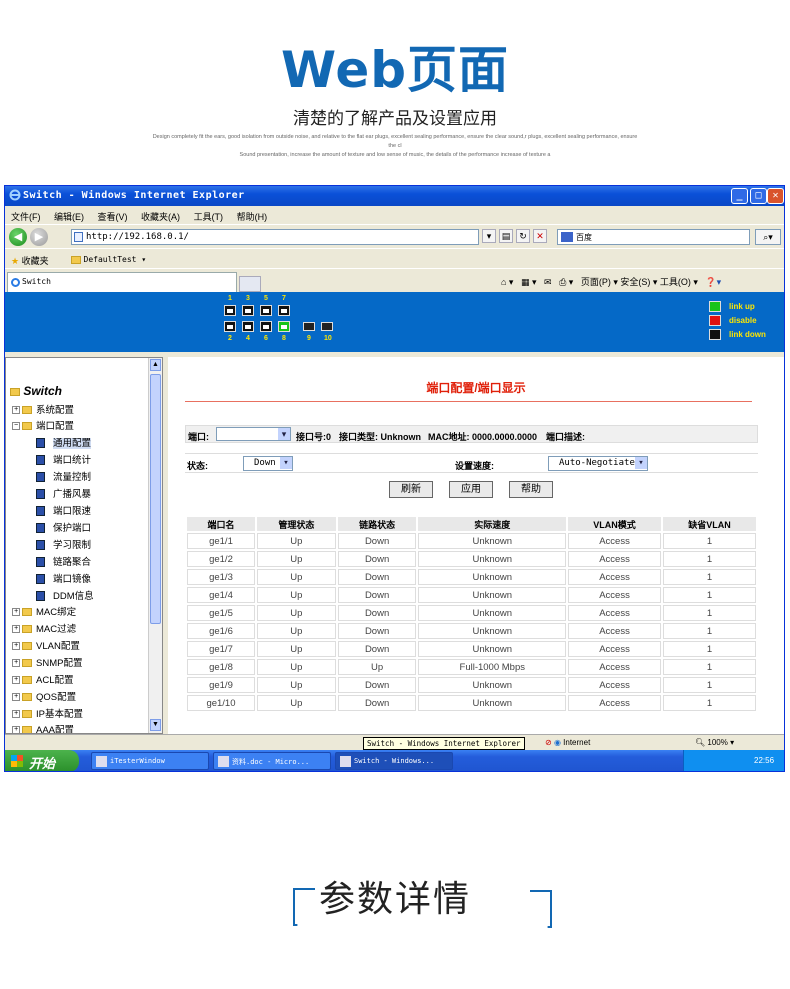 The width and height of the screenshot is (790, 989). Describe the element at coordinates (531, 489) in the screenshot. I see `help-button: 帮助` at that location.